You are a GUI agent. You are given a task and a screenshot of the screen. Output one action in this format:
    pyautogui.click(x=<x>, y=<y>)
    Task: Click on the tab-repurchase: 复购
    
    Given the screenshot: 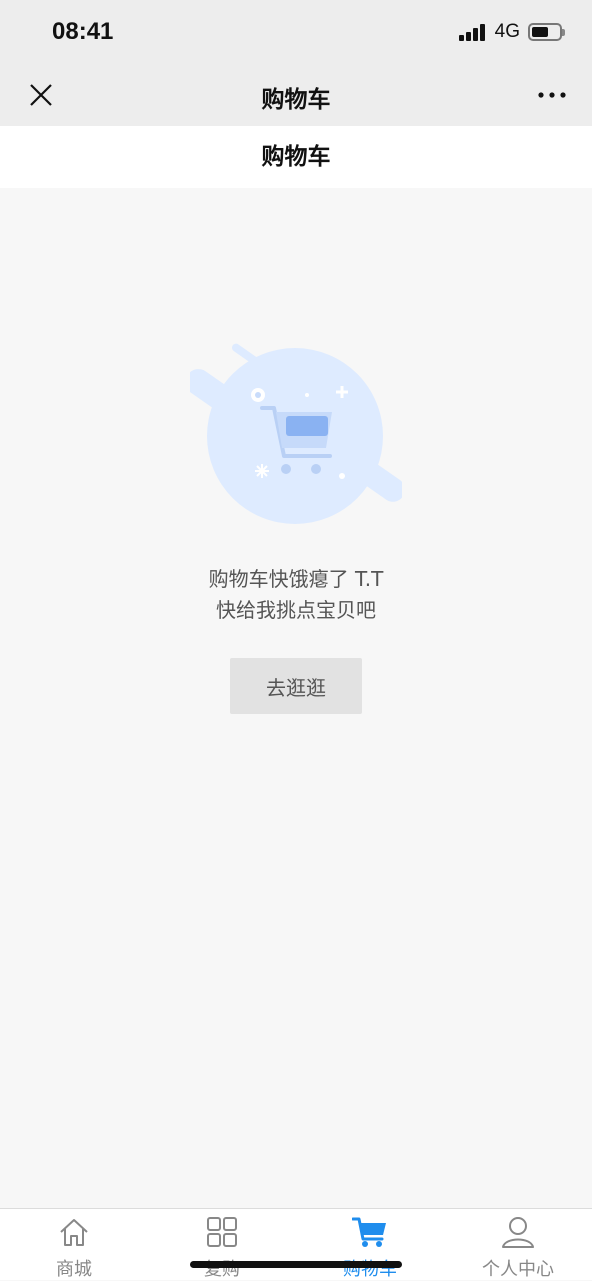 What is the action you would take?
    pyautogui.click(x=222, y=1244)
    